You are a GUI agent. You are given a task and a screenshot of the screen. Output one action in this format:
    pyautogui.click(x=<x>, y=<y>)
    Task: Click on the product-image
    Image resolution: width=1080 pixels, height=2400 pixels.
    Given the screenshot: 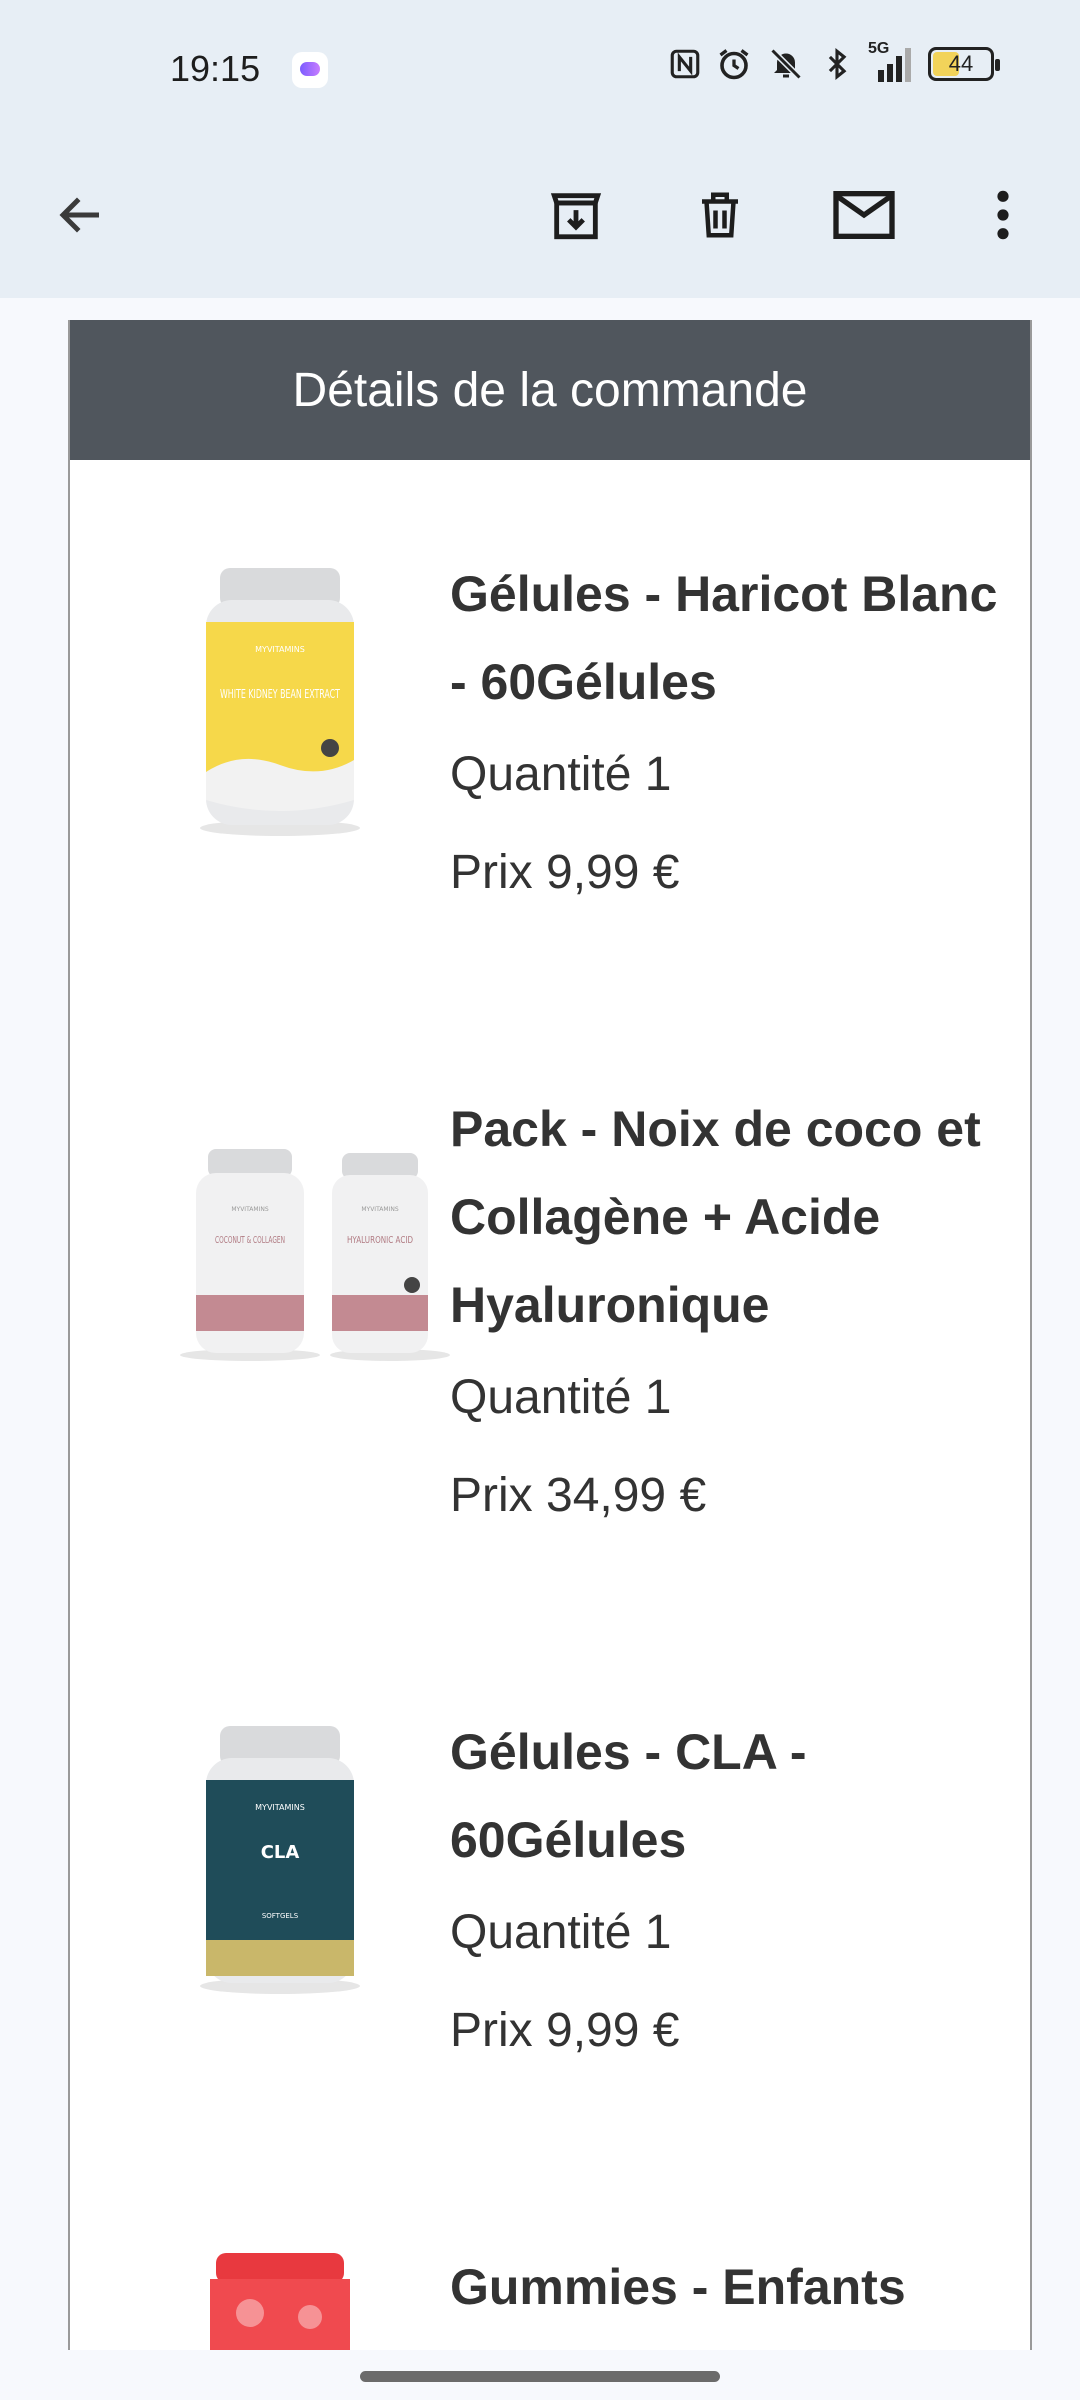 What is the action you would take?
    pyautogui.click(x=280, y=2301)
    